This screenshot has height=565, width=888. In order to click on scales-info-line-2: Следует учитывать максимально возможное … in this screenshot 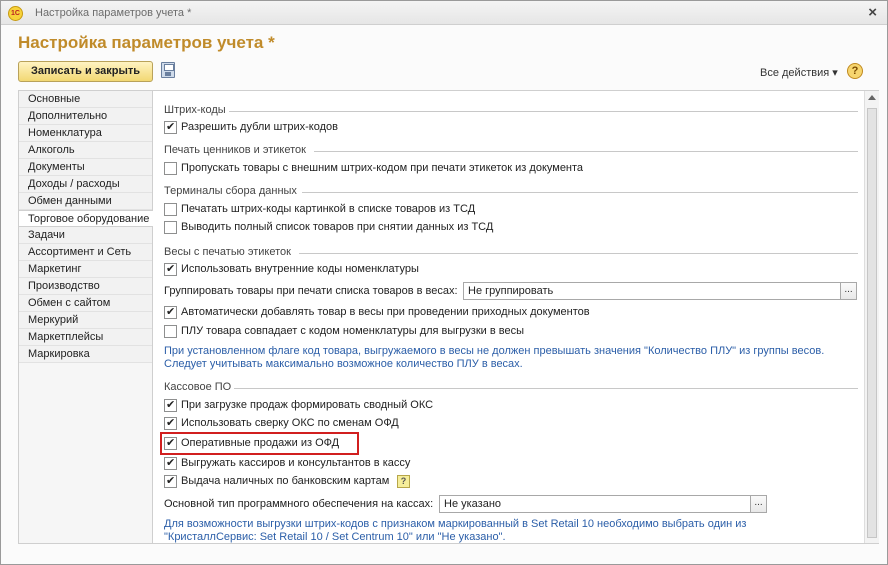, I will do `click(343, 364)`.